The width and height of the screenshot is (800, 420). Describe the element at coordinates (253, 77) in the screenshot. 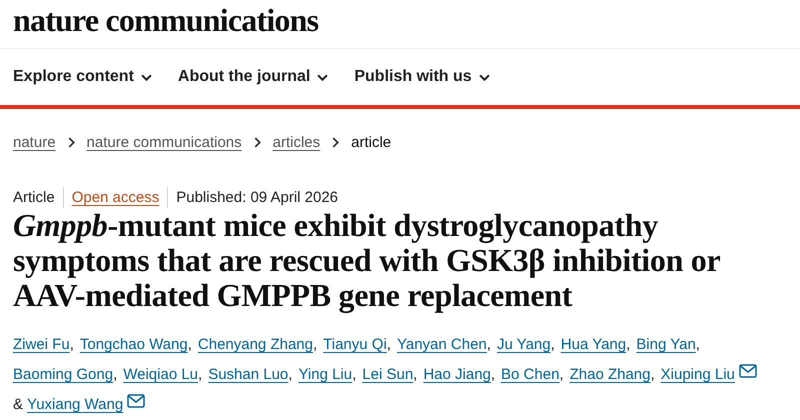

I see `nav-menu-button: About the journal` at that location.